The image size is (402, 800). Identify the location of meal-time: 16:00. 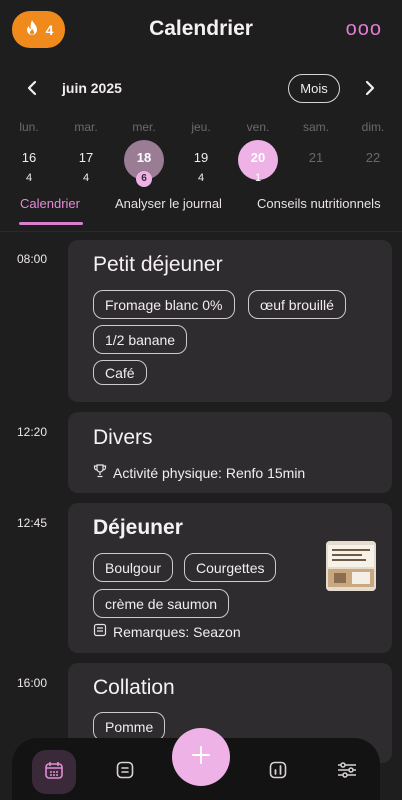
(32, 683).